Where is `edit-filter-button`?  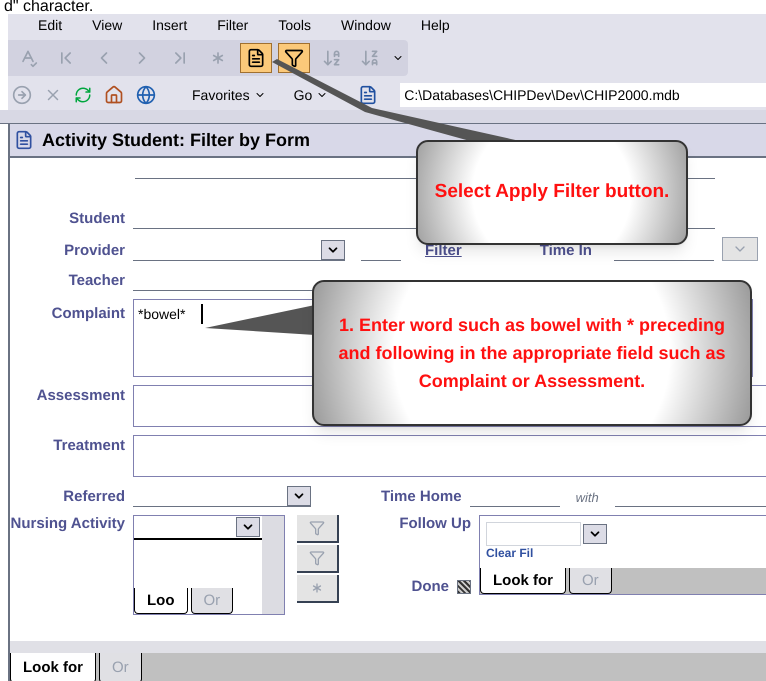
edit-filter-button is located at coordinates (318, 529).